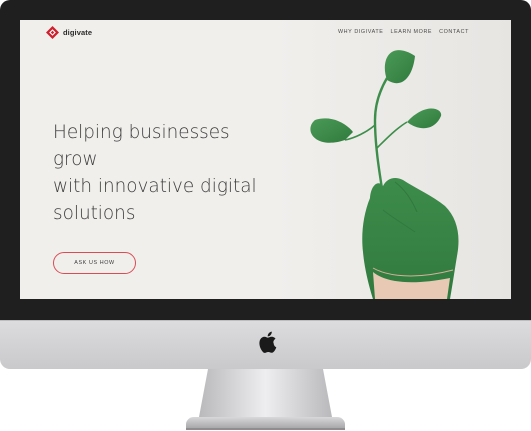 The image size is (531, 431). Describe the element at coordinates (155, 186) in the screenshot. I see `hero-line-3: with innovative digital` at that location.